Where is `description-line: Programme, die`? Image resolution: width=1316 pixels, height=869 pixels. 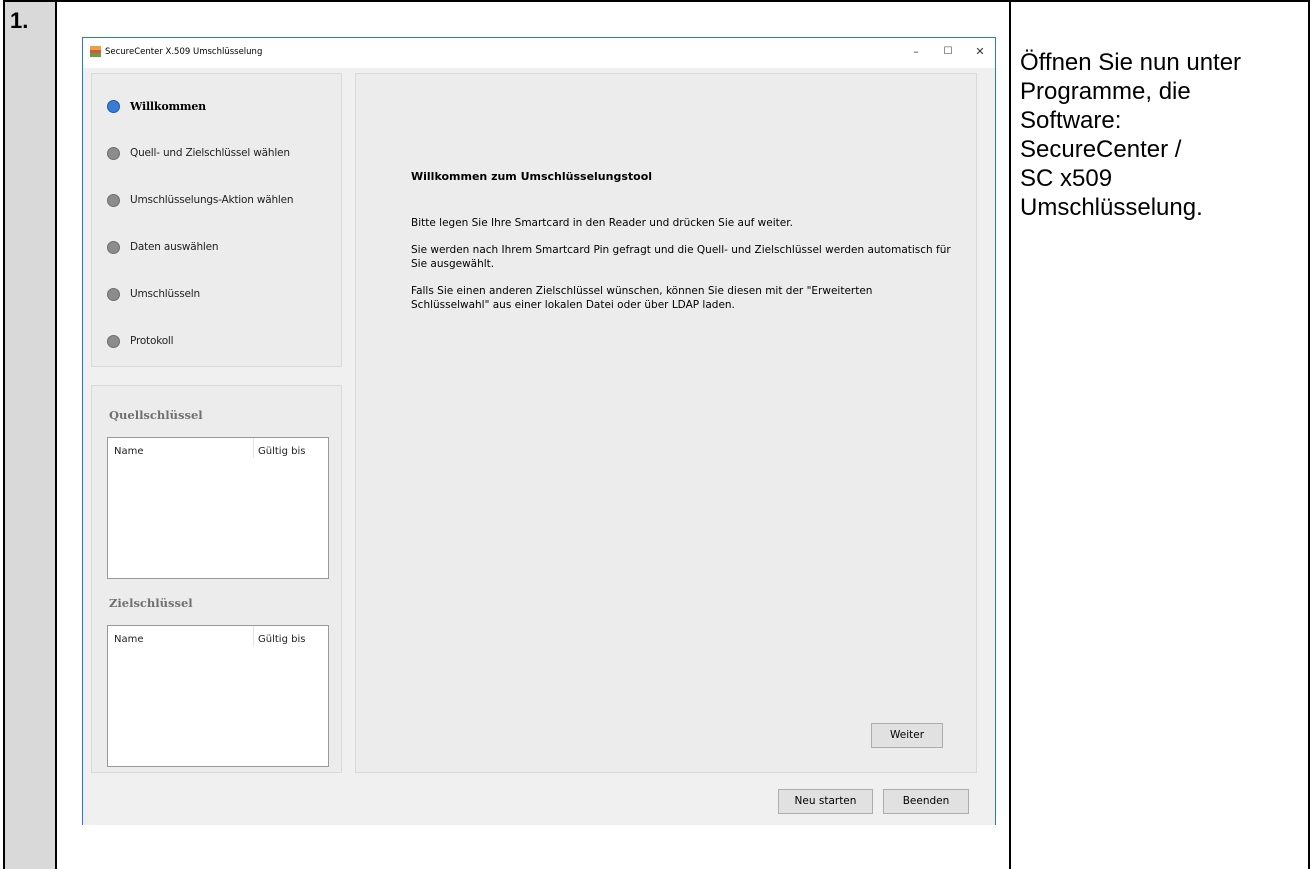 description-line: Programme, die is located at coordinates (1105, 91).